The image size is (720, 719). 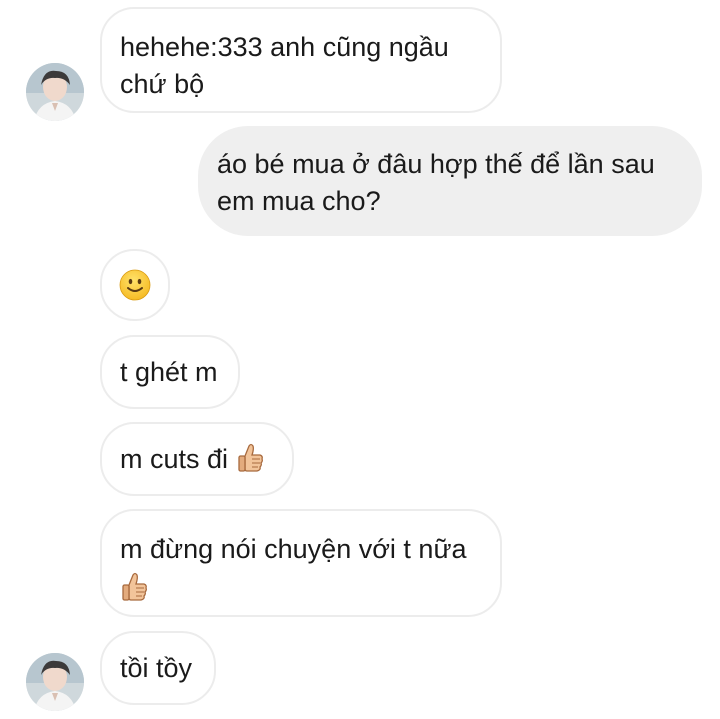 I want to click on message-text-line: em mua cho?, so click(x=299, y=201).